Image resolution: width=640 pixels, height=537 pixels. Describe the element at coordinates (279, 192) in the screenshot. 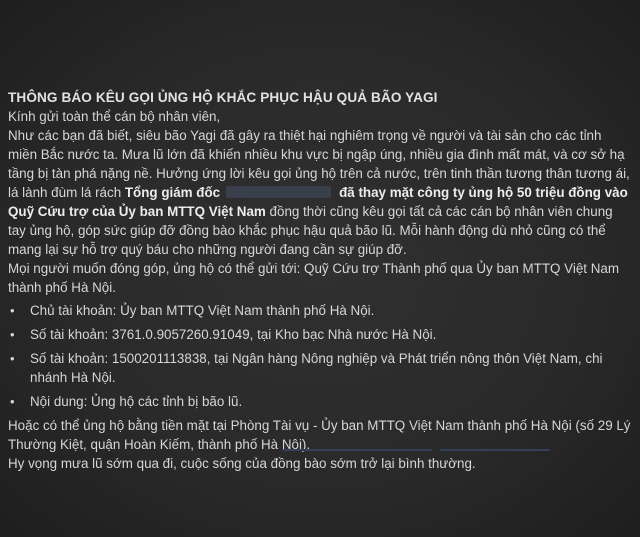

I see `redacted-name` at that location.